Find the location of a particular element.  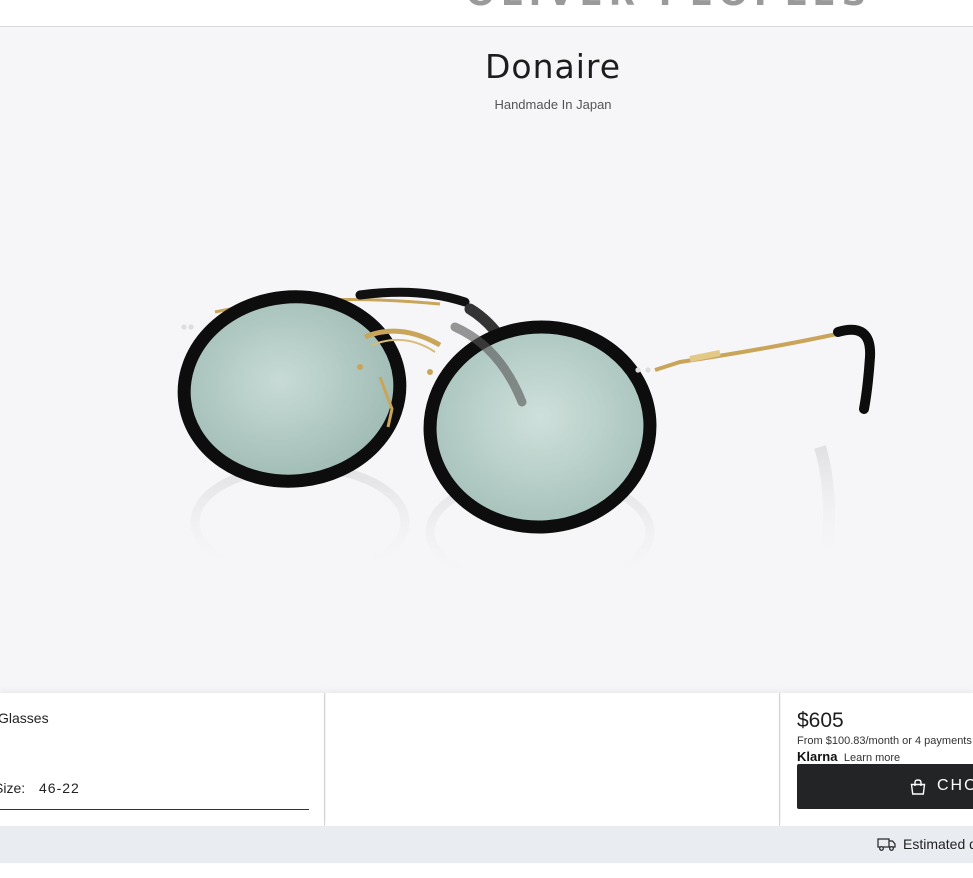

size-value: 46-22 is located at coordinates (59, 788).